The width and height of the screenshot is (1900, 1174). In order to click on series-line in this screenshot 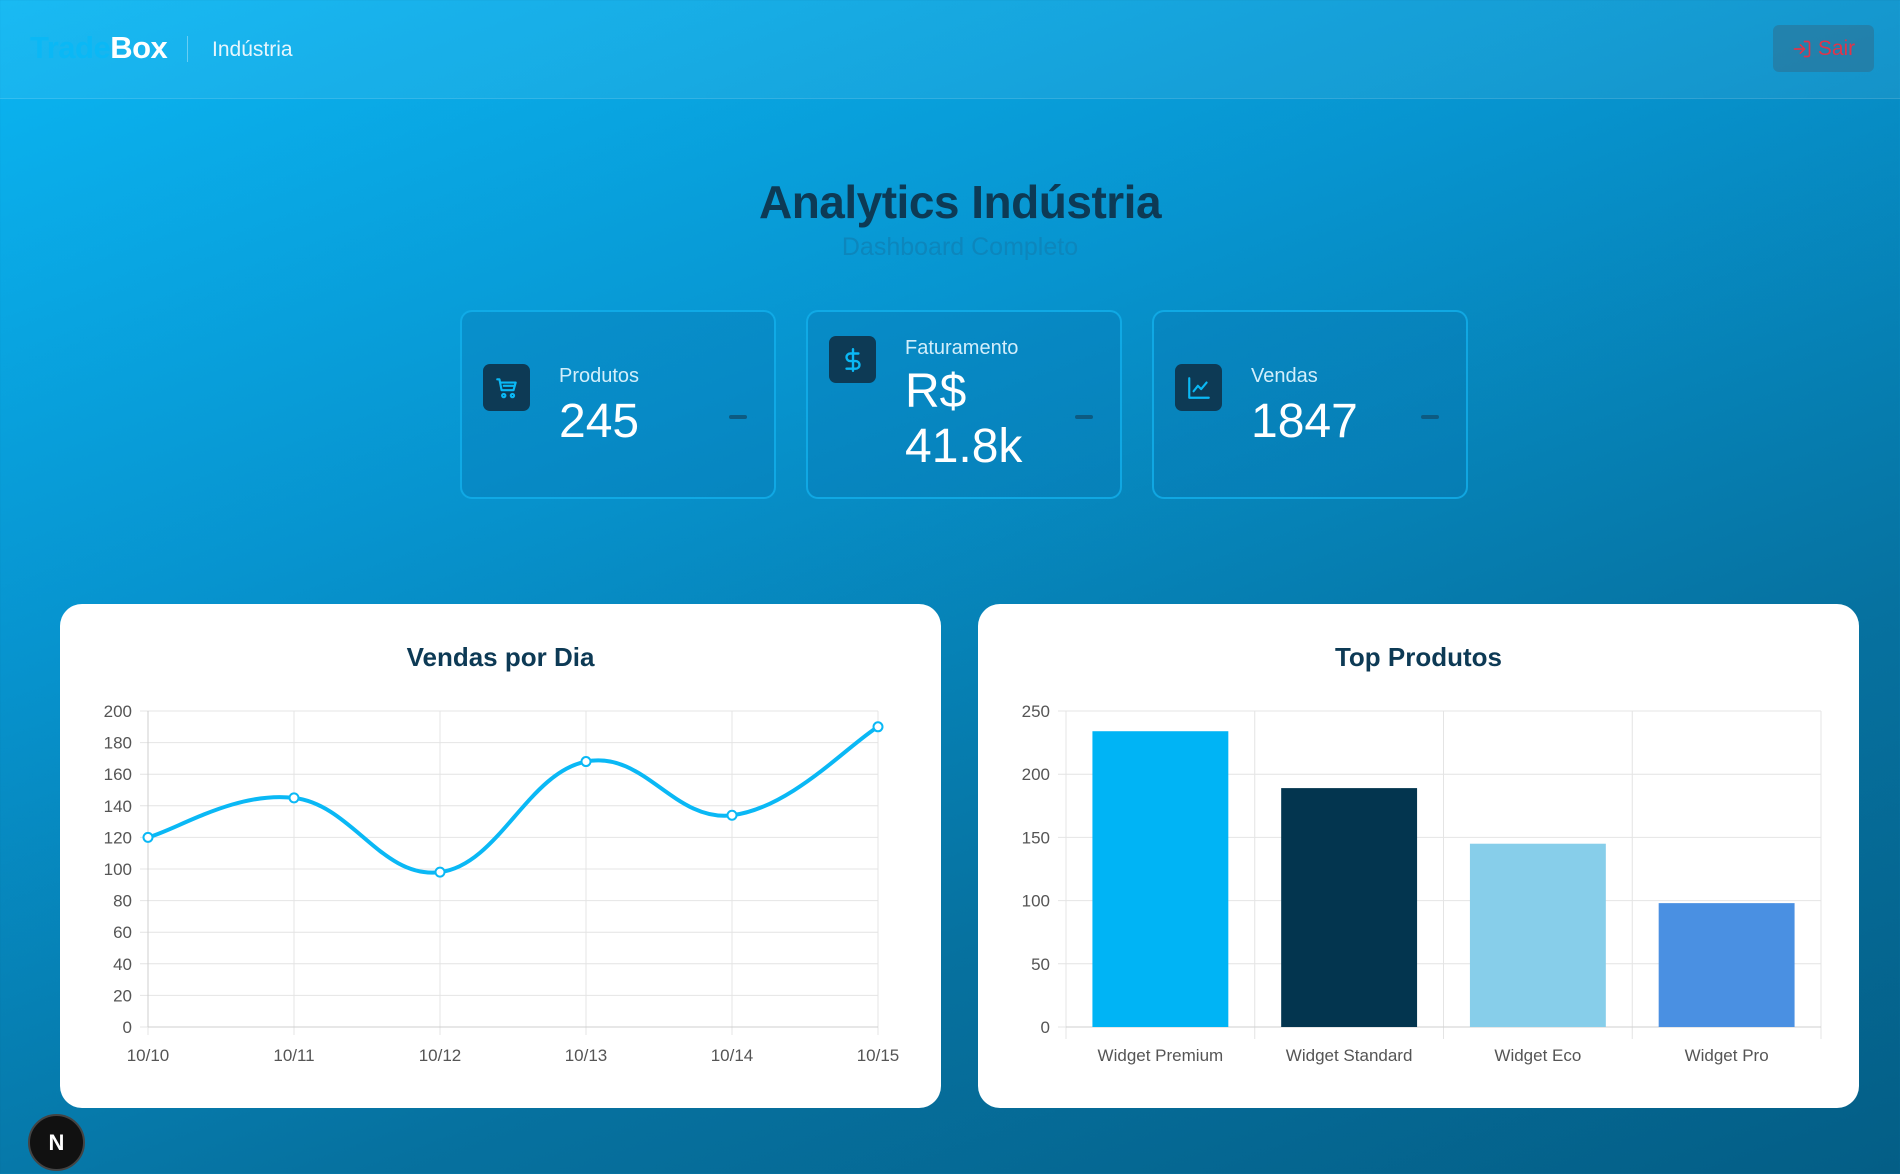, I will do `click(513, 800)`.